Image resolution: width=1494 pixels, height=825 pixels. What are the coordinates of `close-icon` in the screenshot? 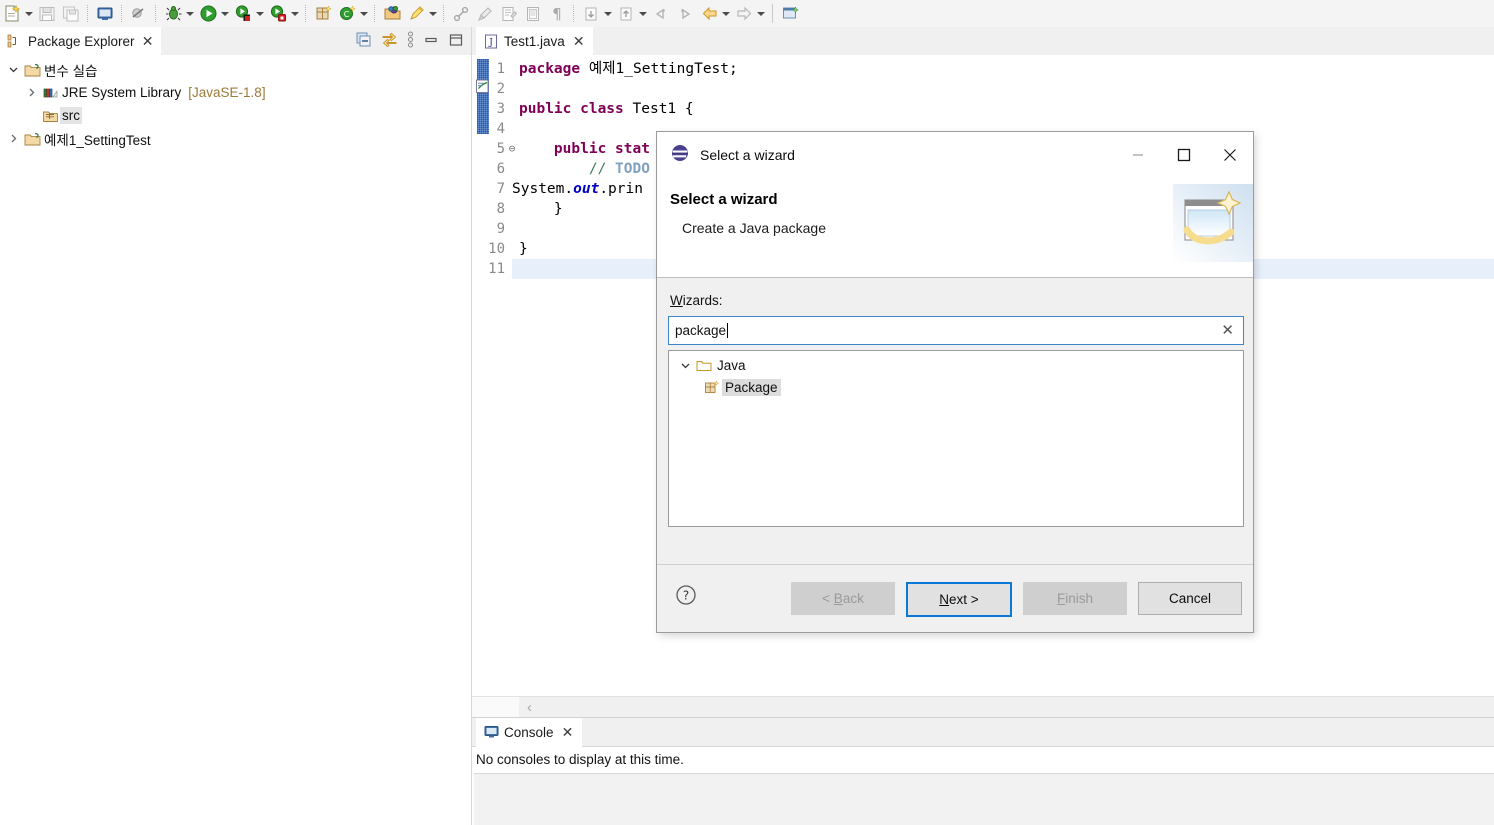 It's located at (1230, 154).